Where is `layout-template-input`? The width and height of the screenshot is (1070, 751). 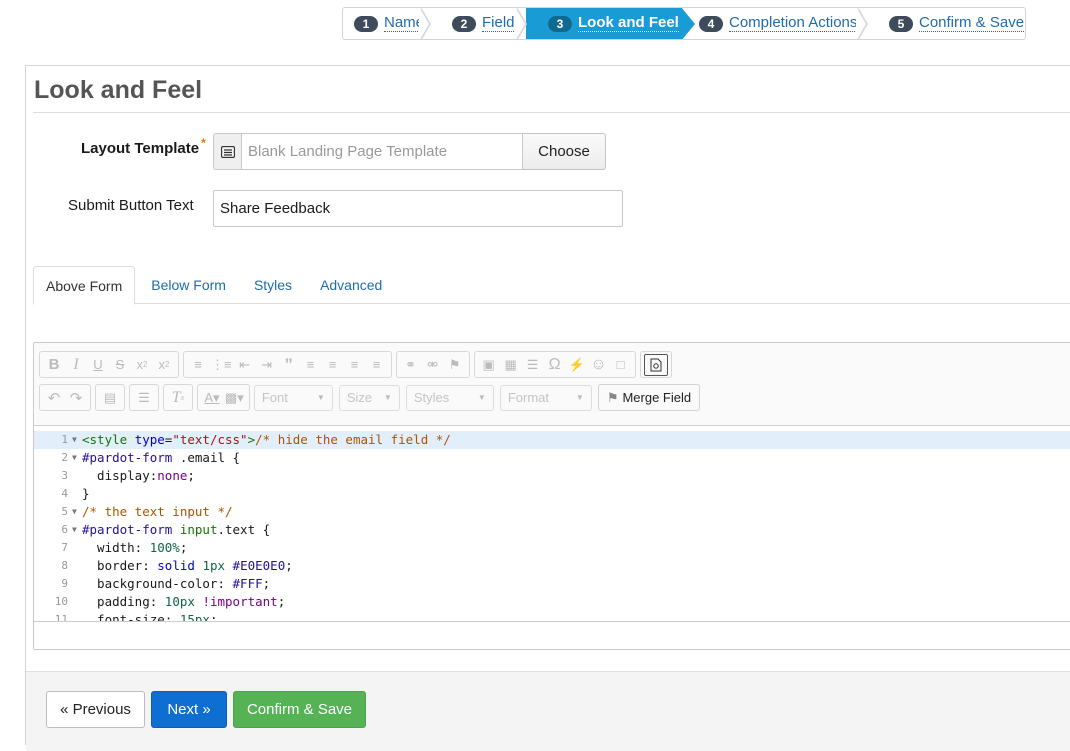
layout-template-input is located at coordinates (382, 151).